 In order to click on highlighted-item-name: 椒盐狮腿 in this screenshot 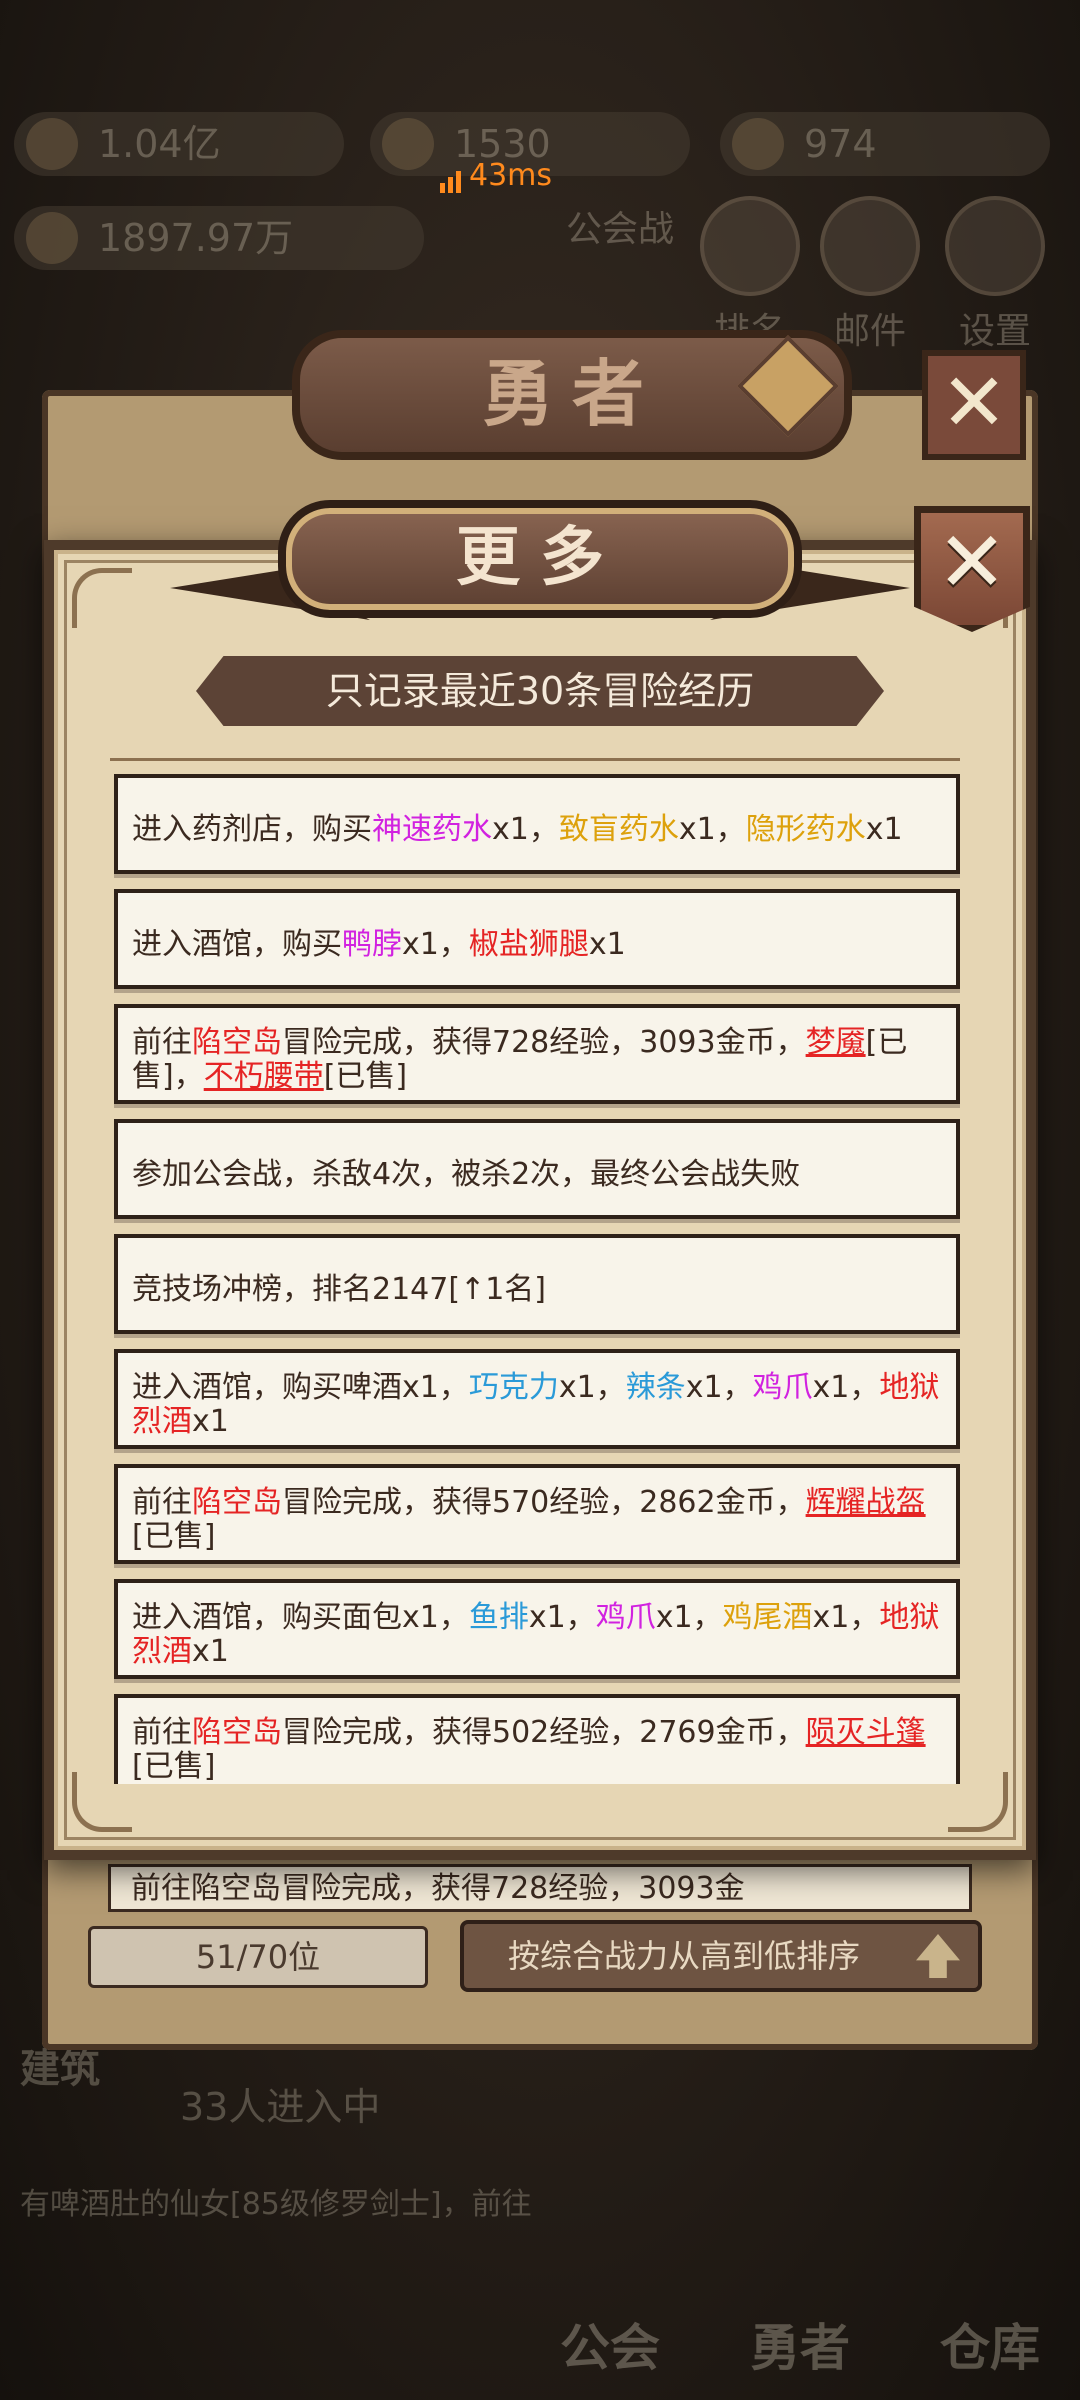, I will do `click(528, 944)`.